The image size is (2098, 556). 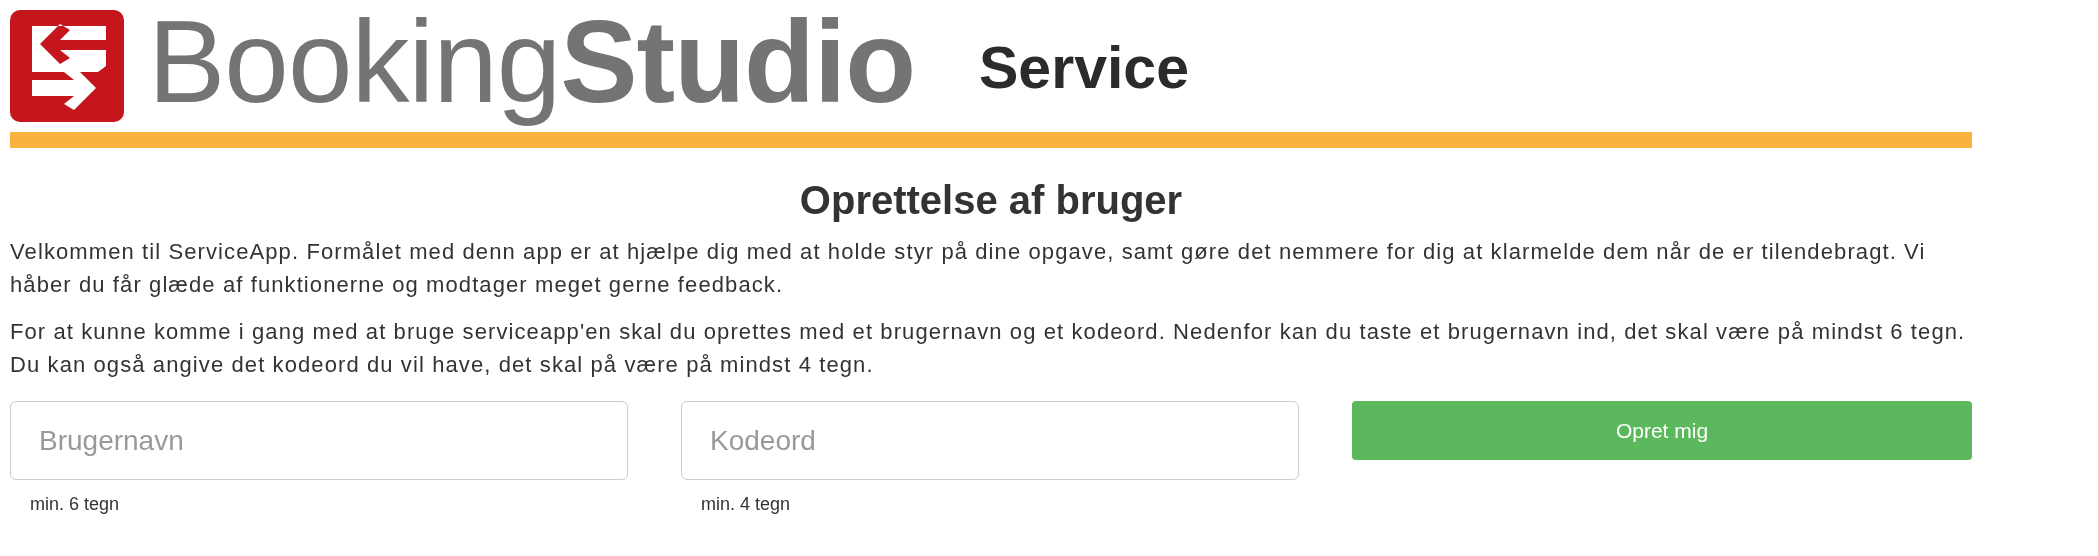 I want to click on page-title: Oprettelse af bruger, so click(x=991, y=200).